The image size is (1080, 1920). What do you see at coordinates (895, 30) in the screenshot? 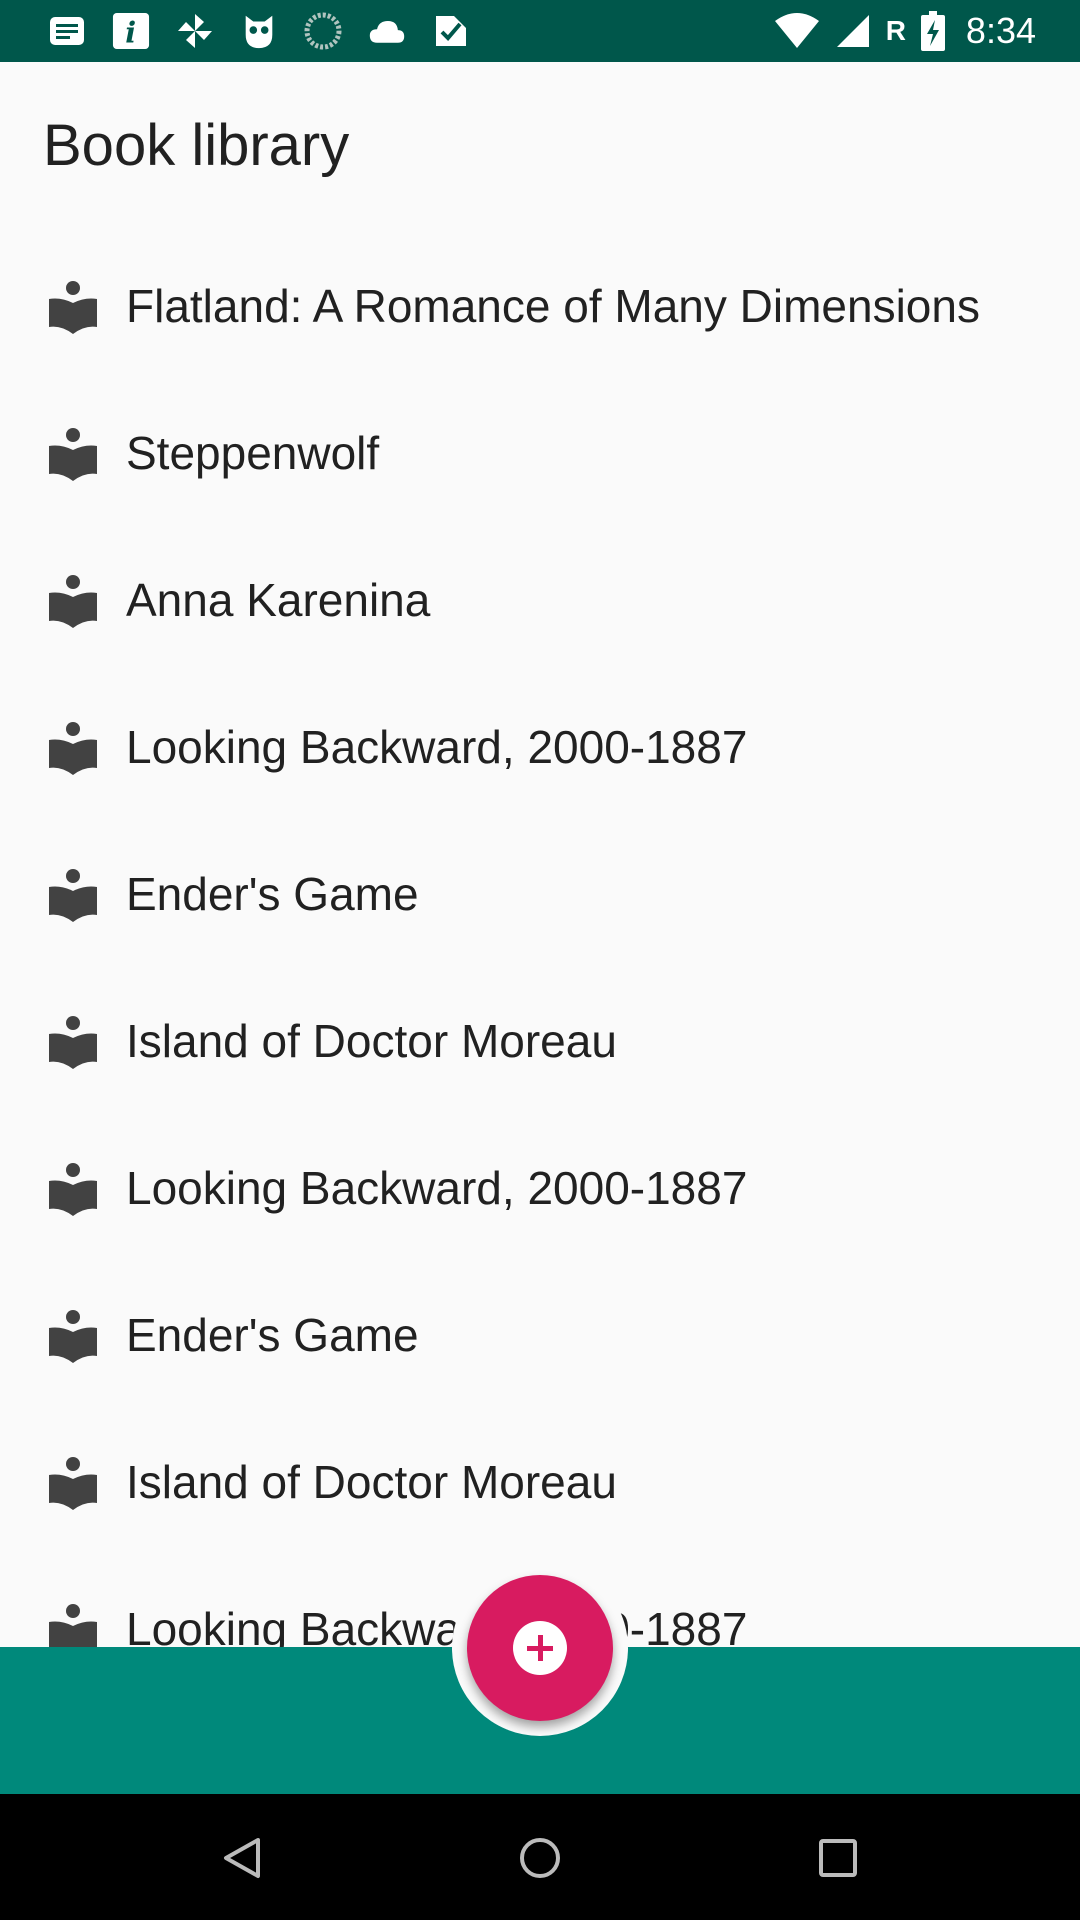
I see `roaming-indicator: R` at bounding box center [895, 30].